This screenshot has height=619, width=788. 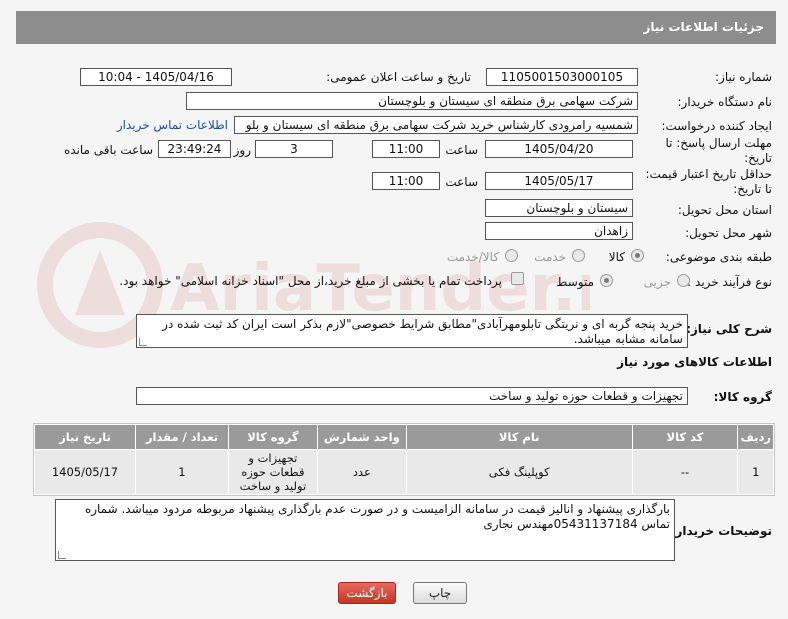 I want to click on payment-checkbox, so click(x=517, y=278).